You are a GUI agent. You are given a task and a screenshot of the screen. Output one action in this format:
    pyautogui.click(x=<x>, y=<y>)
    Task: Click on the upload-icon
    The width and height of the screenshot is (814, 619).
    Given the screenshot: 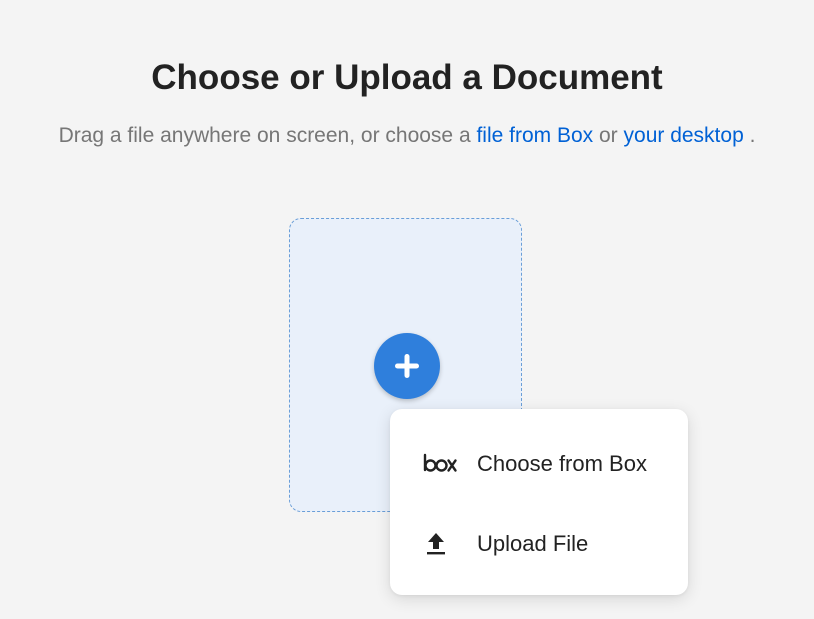 What is the action you would take?
    pyautogui.click(x=436, y=544)
    